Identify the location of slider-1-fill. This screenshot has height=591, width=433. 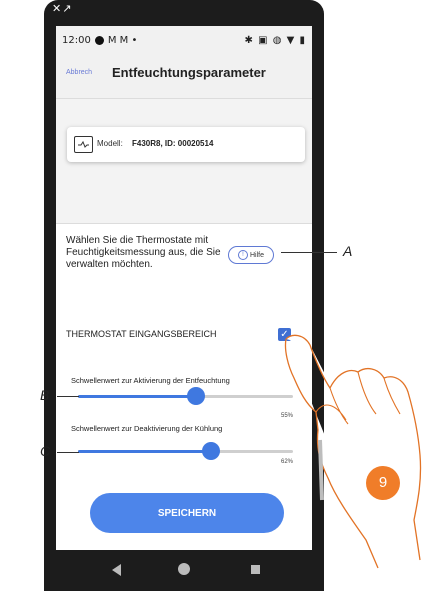
(137, 396).